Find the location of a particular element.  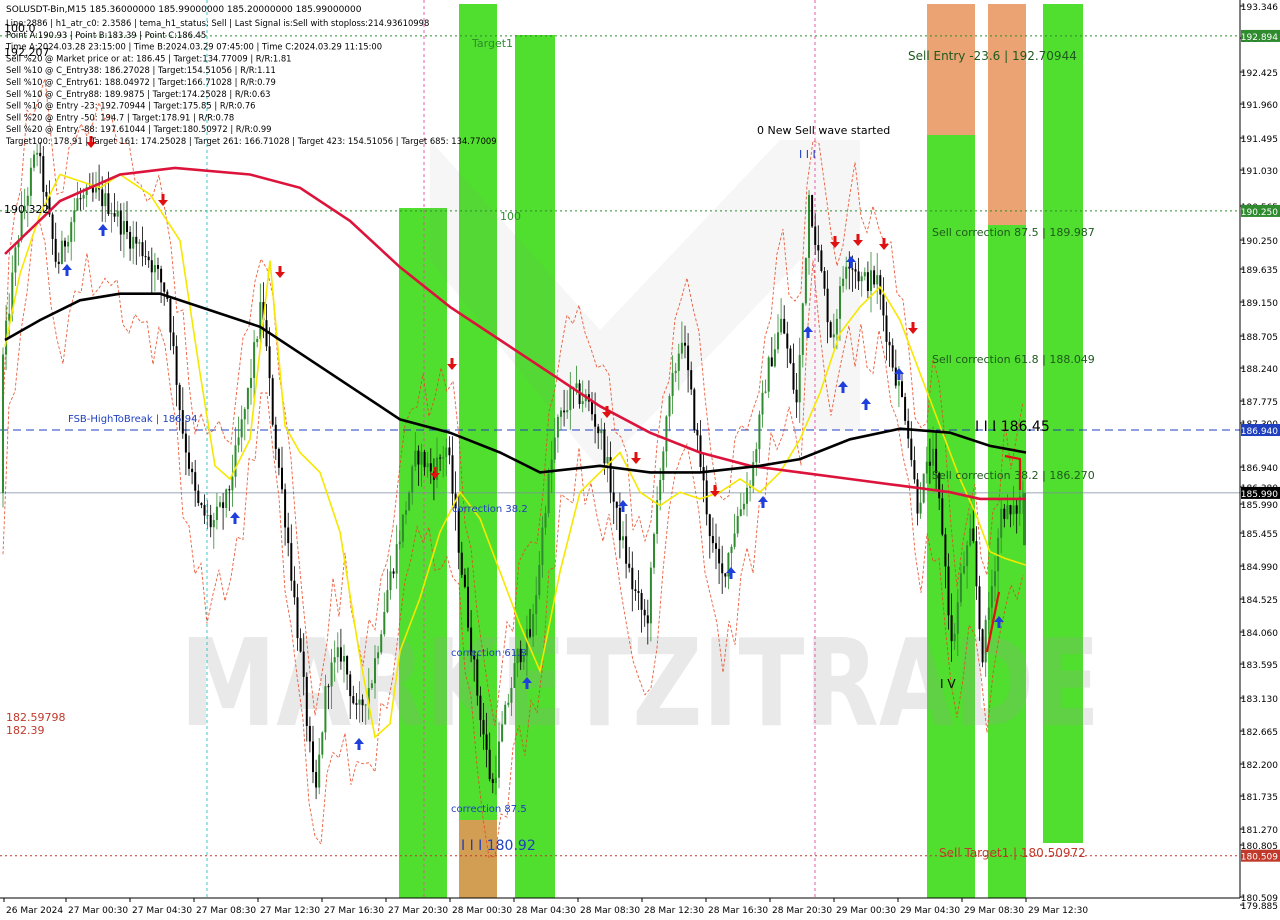

y-tick-label: 188.240 is located at coordinates (1259, 370).